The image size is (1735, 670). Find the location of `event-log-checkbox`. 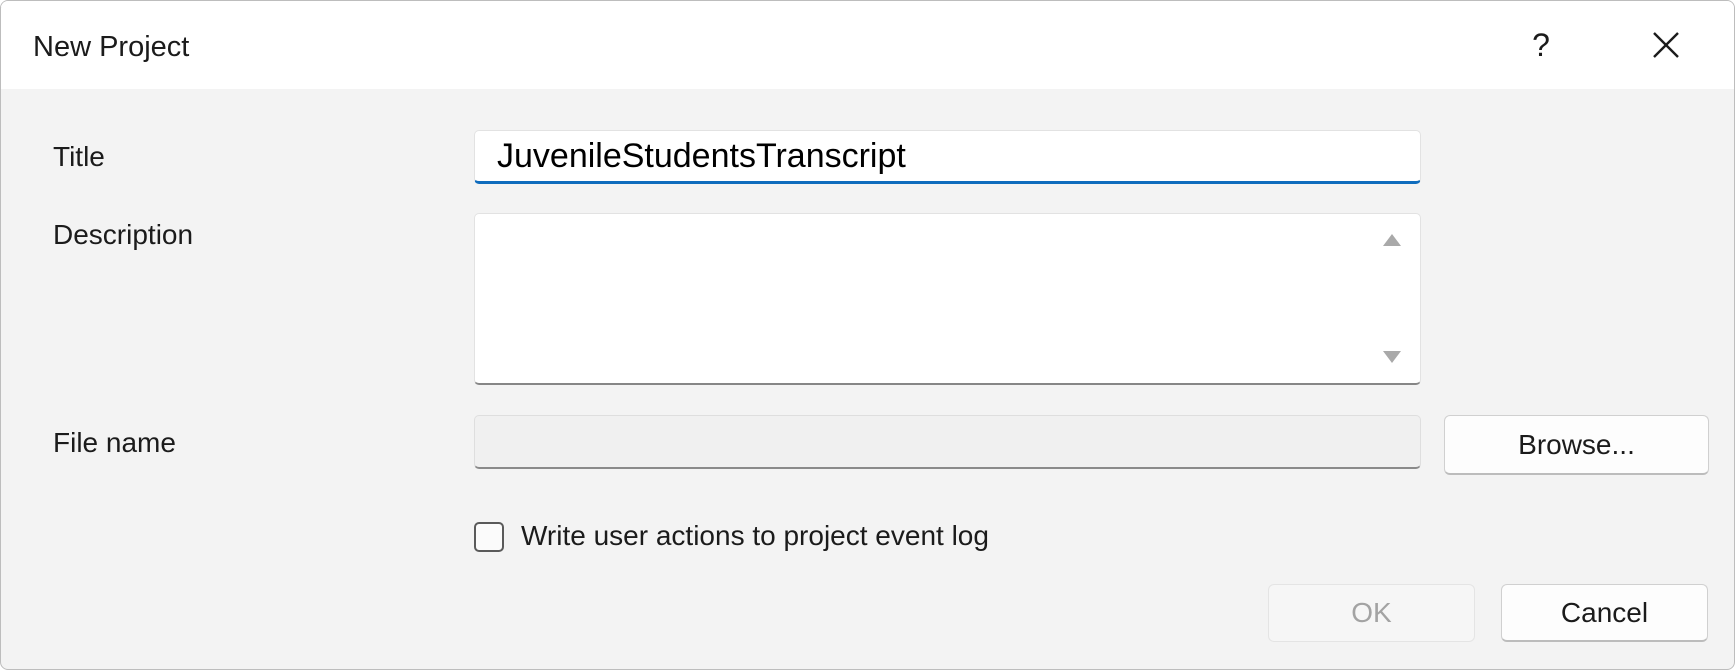

event-log-checkbox is located at coordinates (489, 537).